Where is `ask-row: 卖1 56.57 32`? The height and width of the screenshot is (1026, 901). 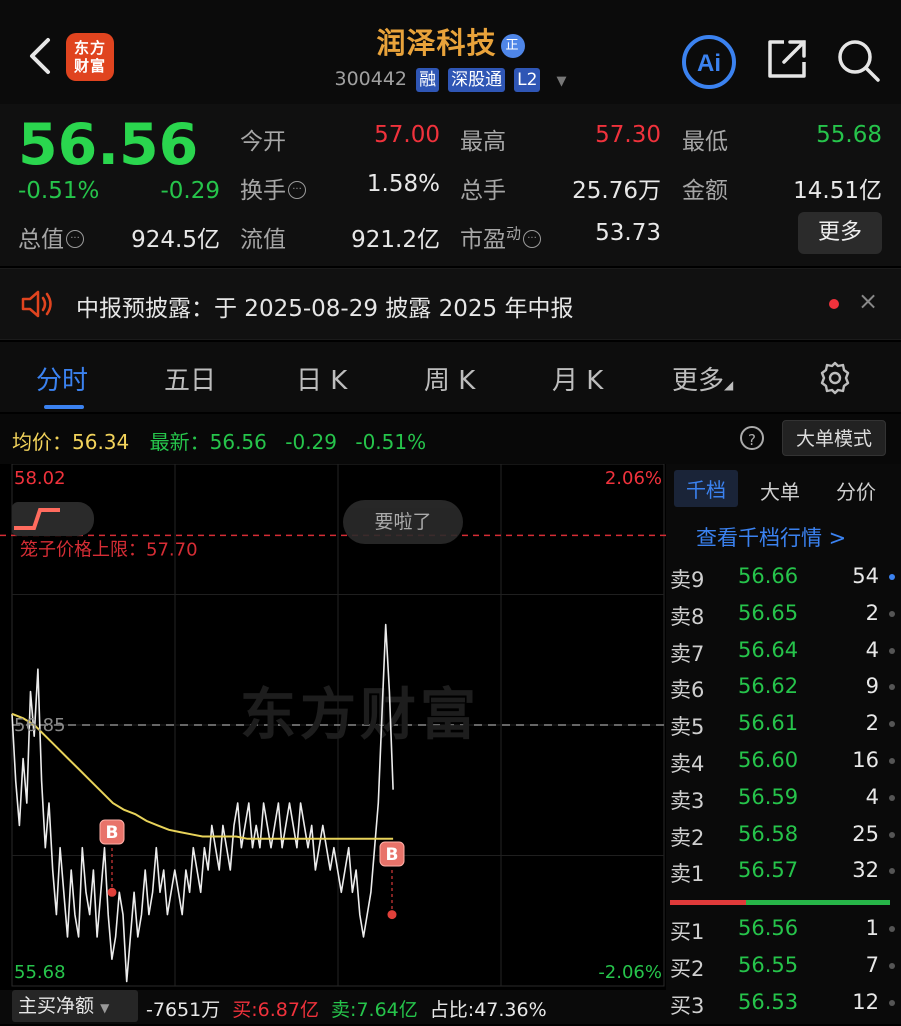
ask-row: 卖1 56.57 32 is located at coordinates (783, 876).